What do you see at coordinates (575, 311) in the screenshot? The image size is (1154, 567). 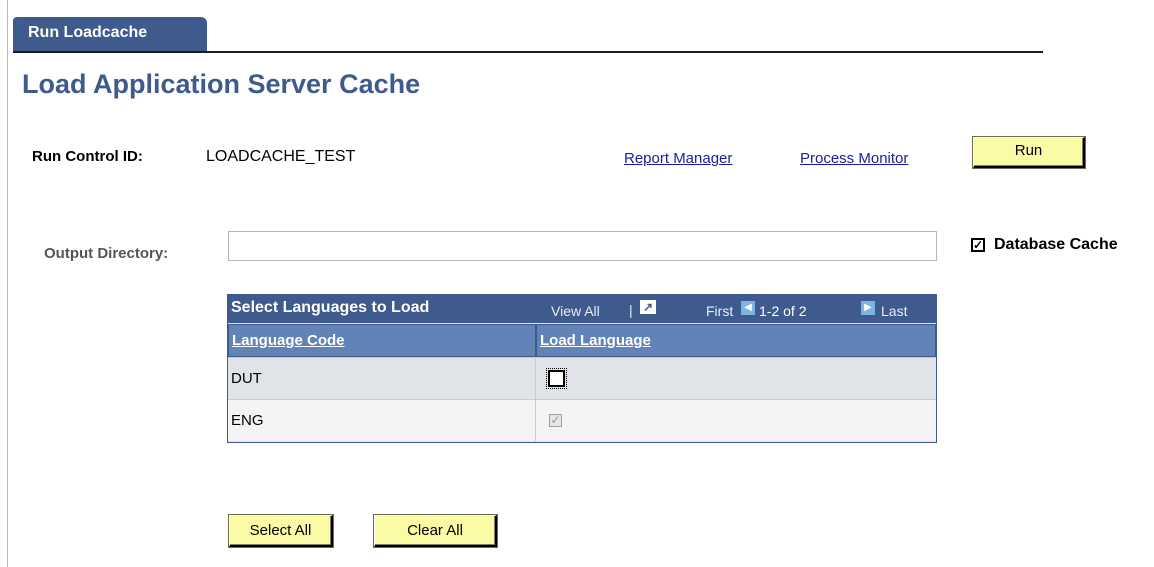 I see `view-all-link: View All` at bounding box center [575, 311].